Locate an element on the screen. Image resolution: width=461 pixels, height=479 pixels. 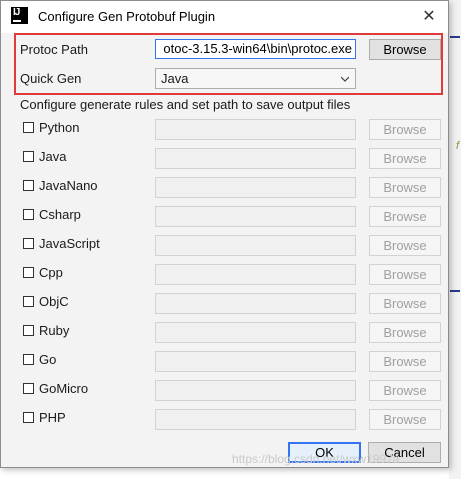
javascript-checkbox is located at coordinates (28, 243).